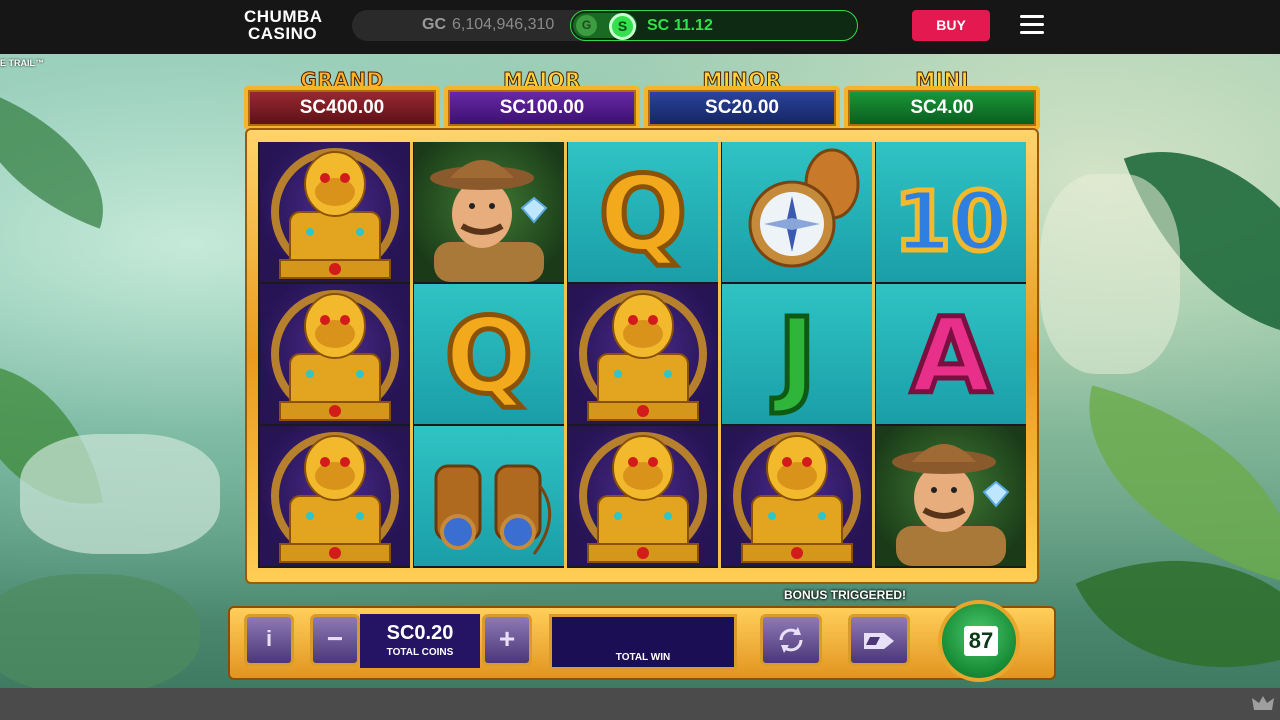 The width and height of the screenshot is (1280, 720). I want to click on turbo-icon, so click(879, 641).